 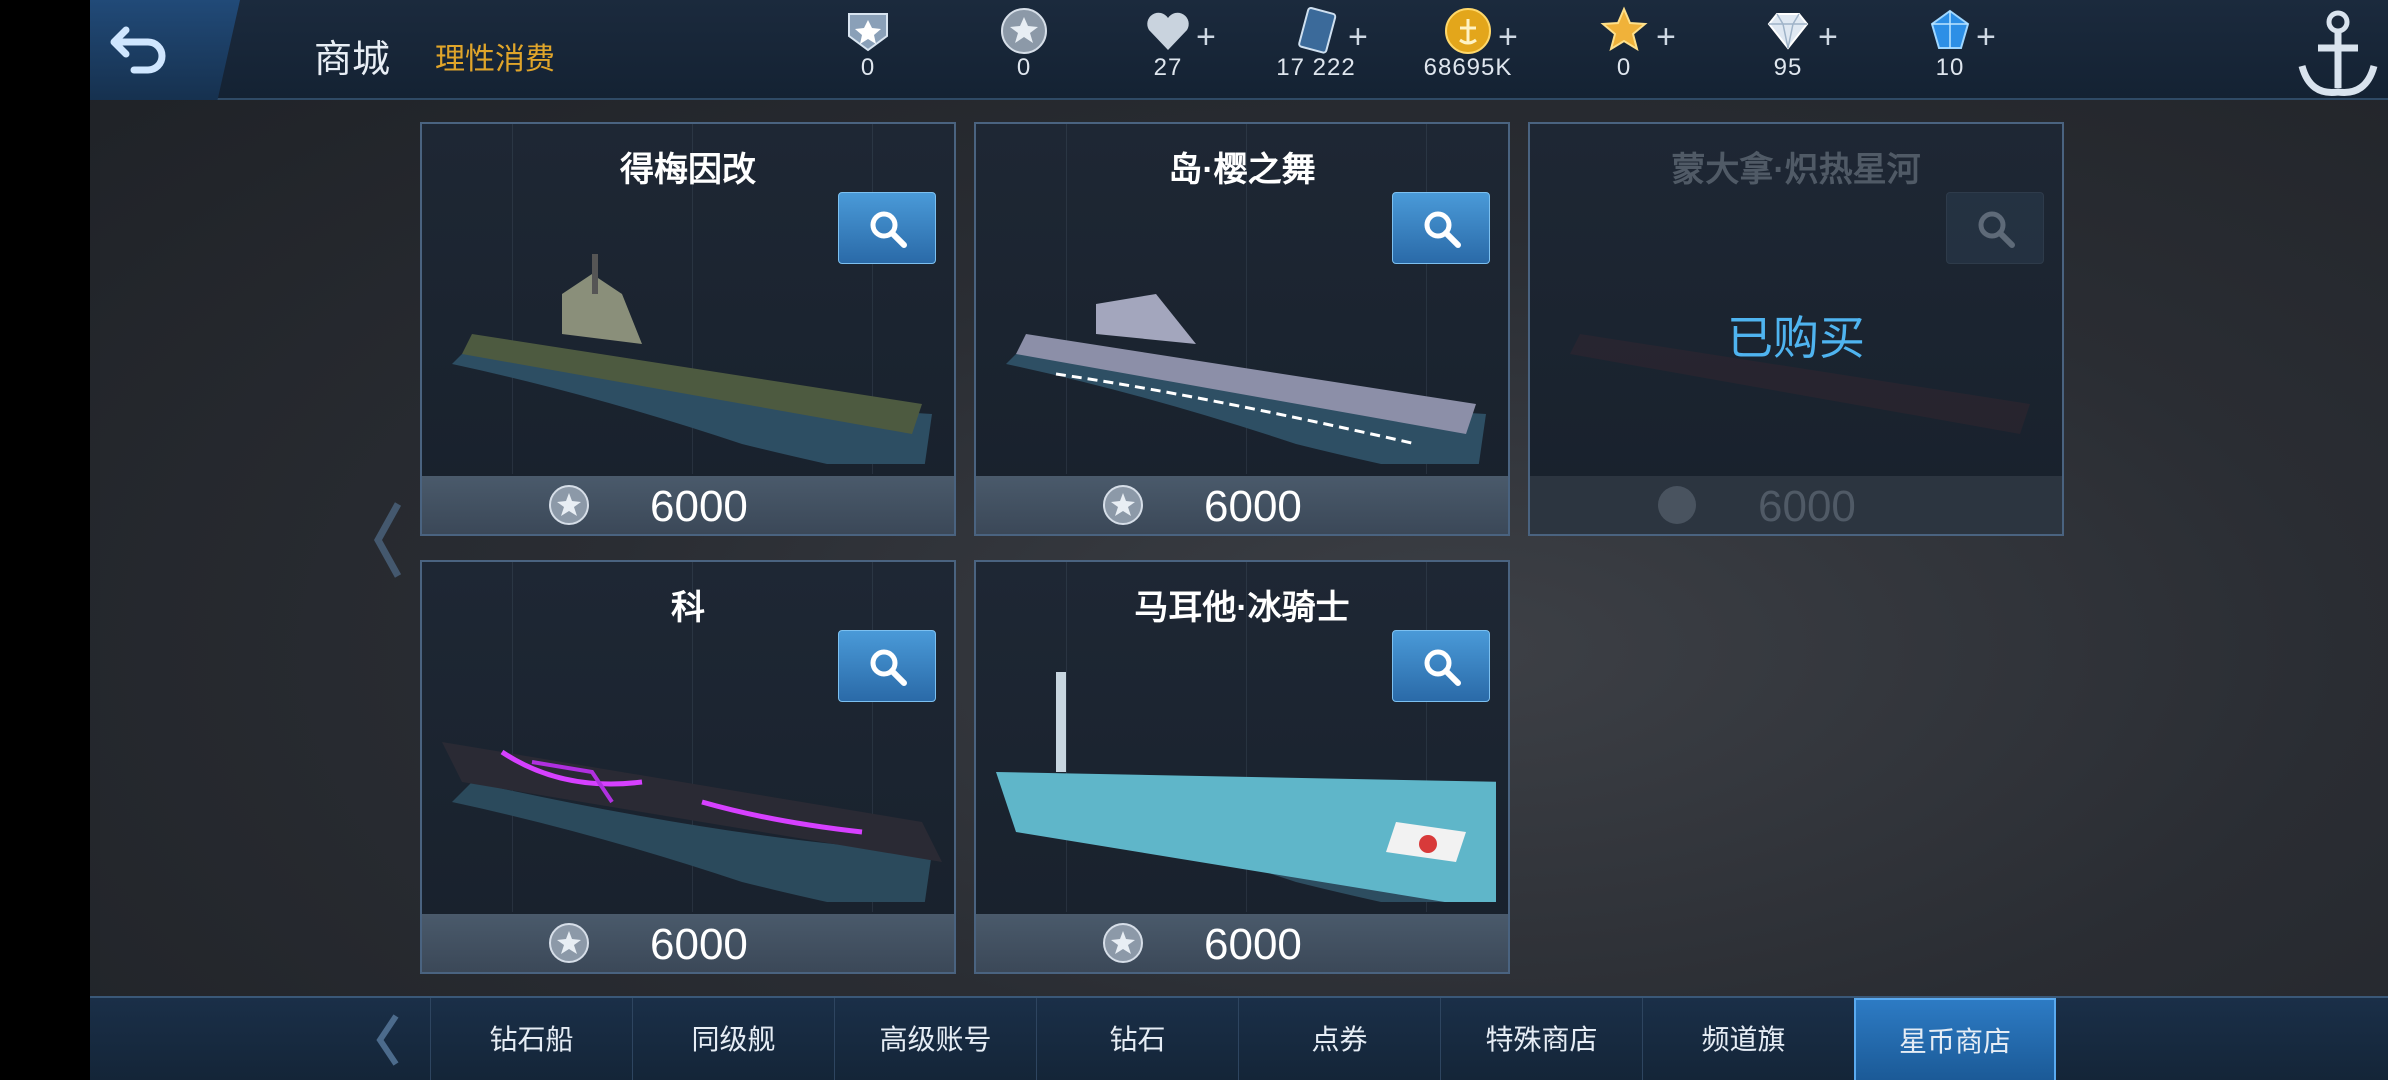 What do you see at coordinates (1168, 67) in the screenshot?
I see `currency-value: 27` at bounding box center [1168, 67].